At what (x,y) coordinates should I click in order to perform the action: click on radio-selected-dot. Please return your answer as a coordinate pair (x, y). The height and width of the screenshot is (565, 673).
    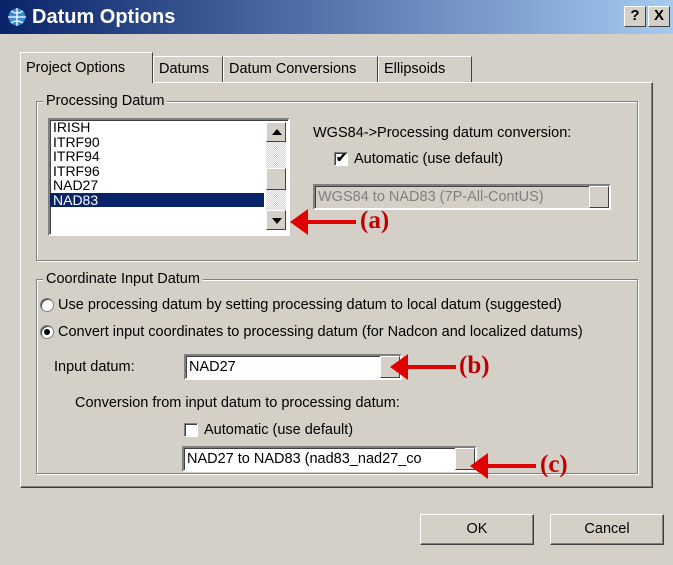
    Looking at the image, I should click on (47, 332).